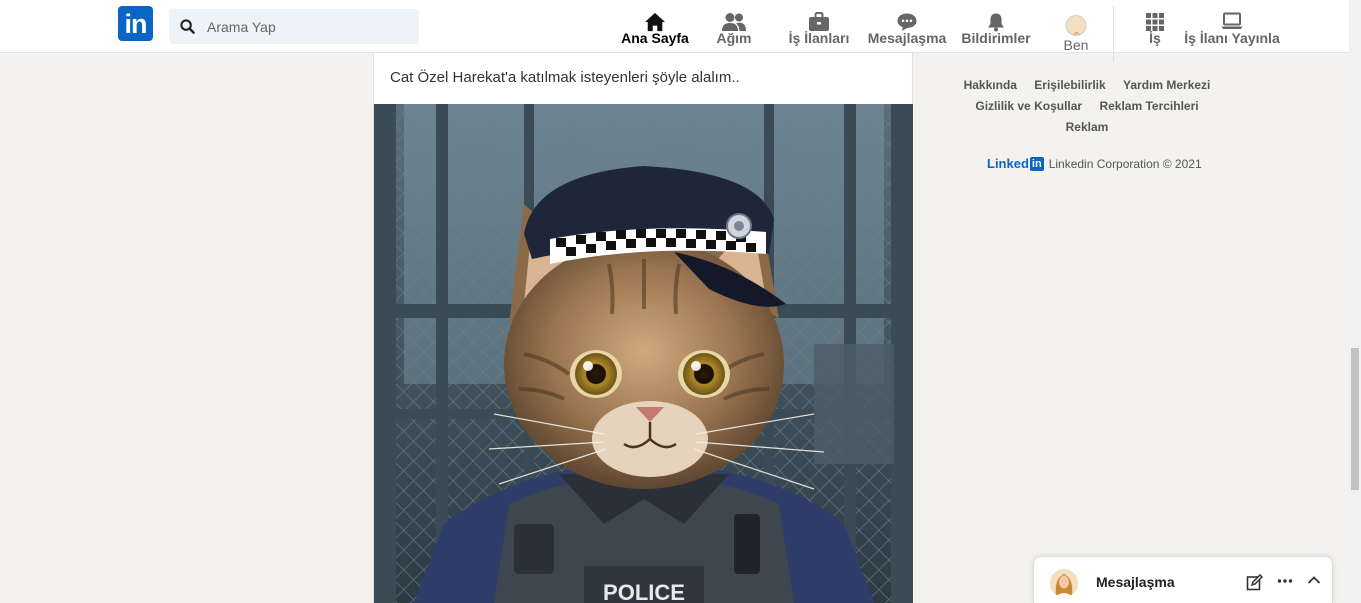  Describe the element at coordinates (655, 22) in the screenshot. I see `home-icon` at that location.